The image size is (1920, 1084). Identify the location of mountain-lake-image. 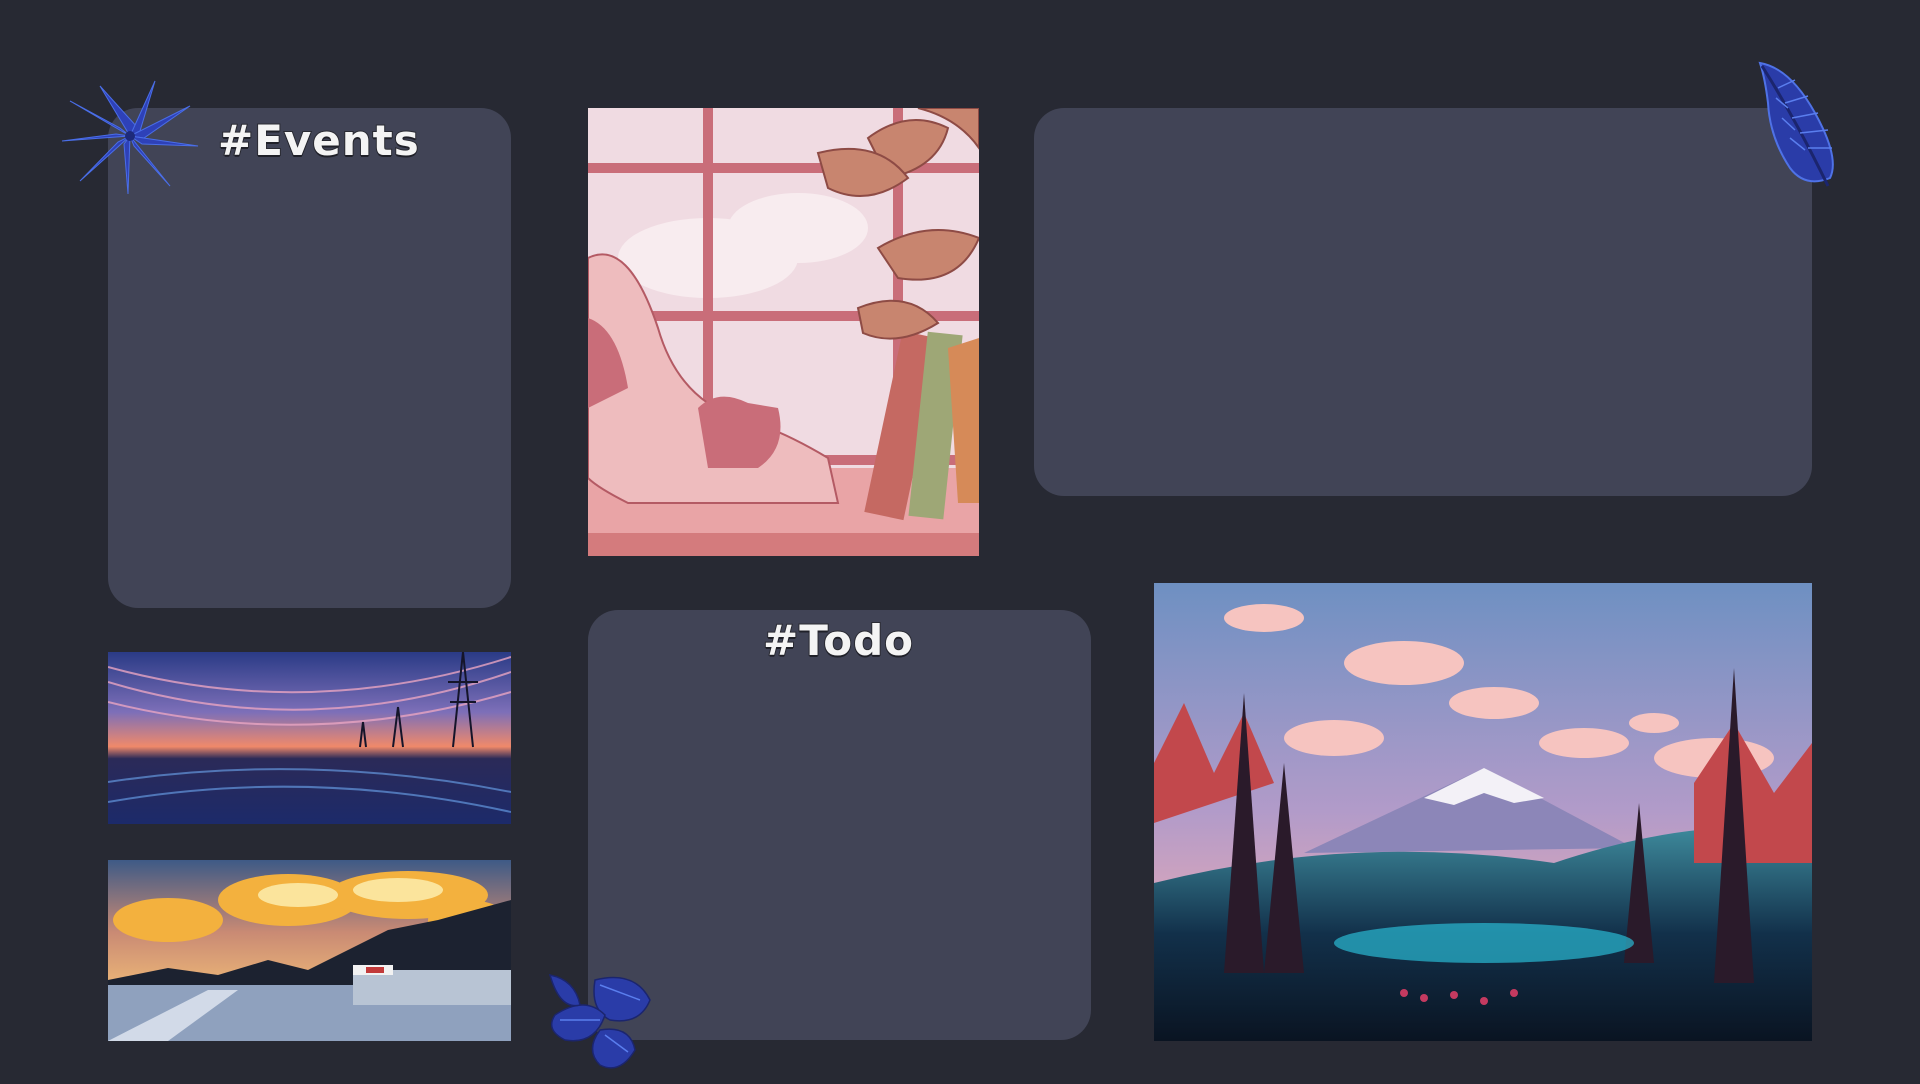
(1483, 812).